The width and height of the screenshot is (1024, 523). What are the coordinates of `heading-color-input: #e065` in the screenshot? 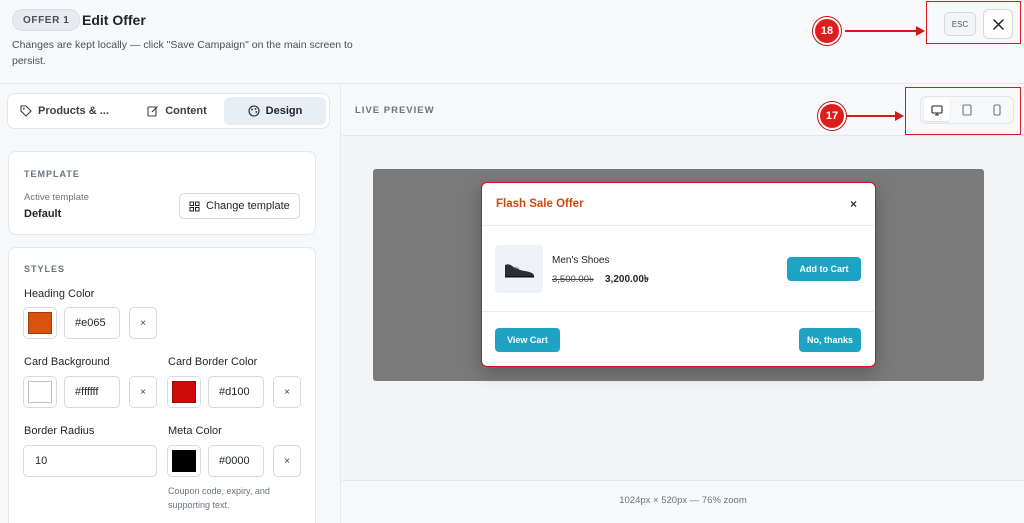 It's located at (92, 323).